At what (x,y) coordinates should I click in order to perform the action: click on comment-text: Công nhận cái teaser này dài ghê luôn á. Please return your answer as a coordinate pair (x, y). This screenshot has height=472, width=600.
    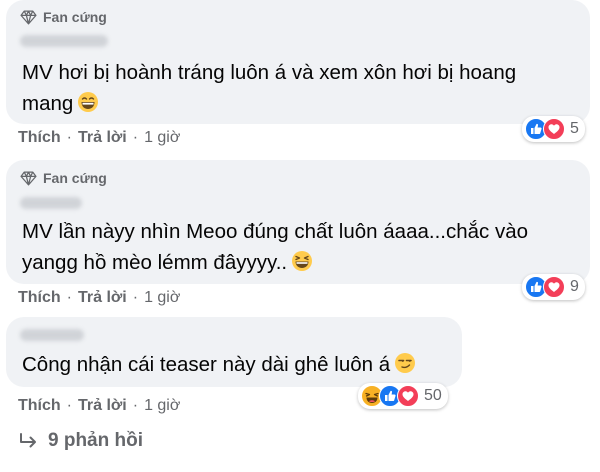
    Looking at the image, I should click on (219, 364).